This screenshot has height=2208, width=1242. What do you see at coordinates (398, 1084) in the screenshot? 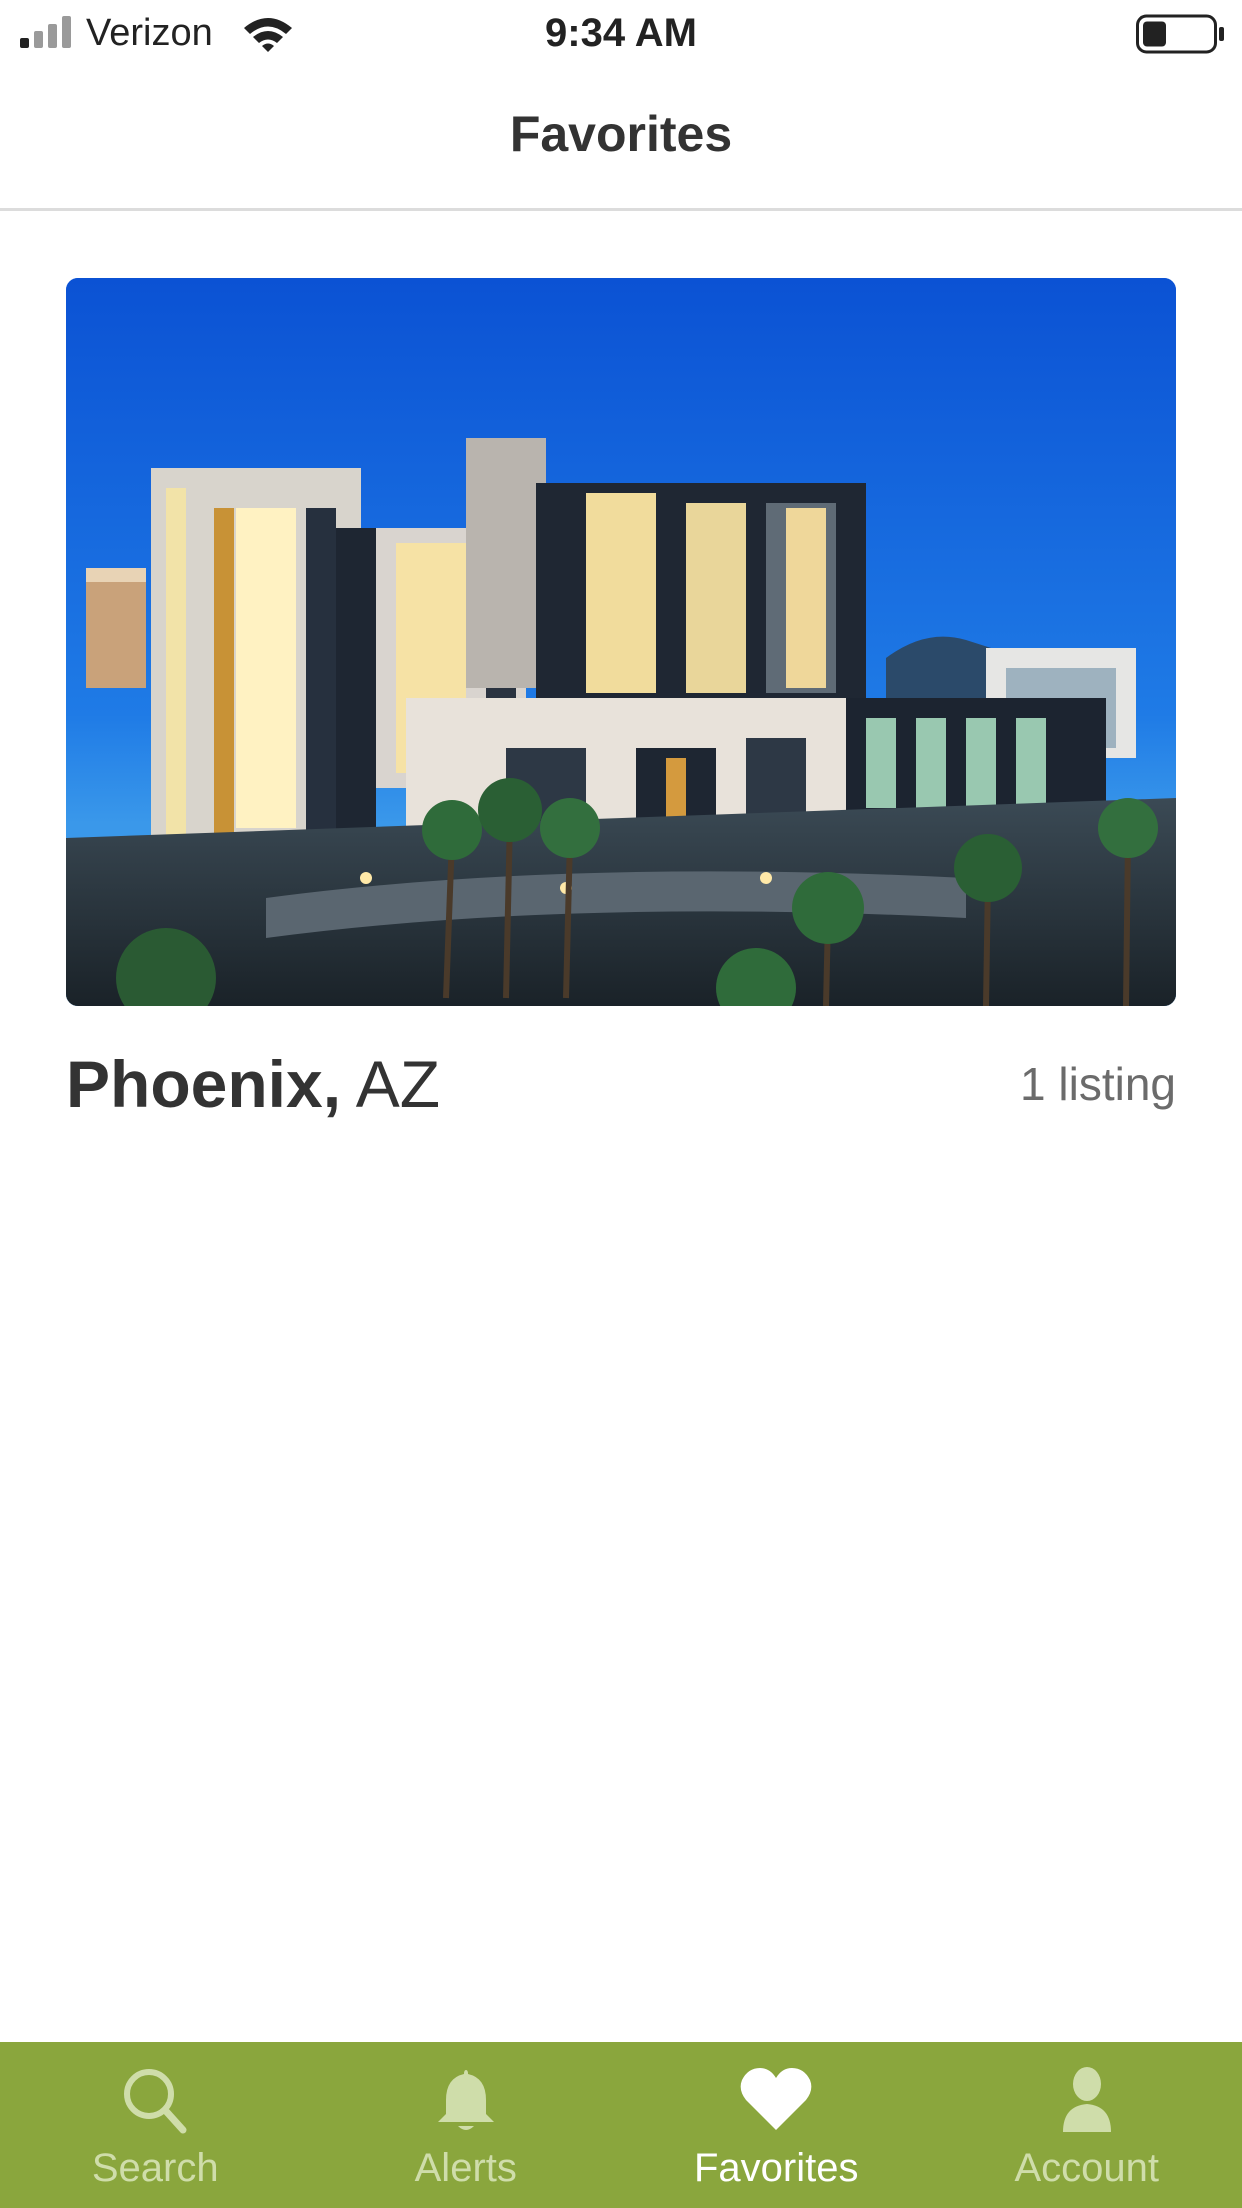
I see `favorite-state: AZ` at bounding box center [398, 1084].